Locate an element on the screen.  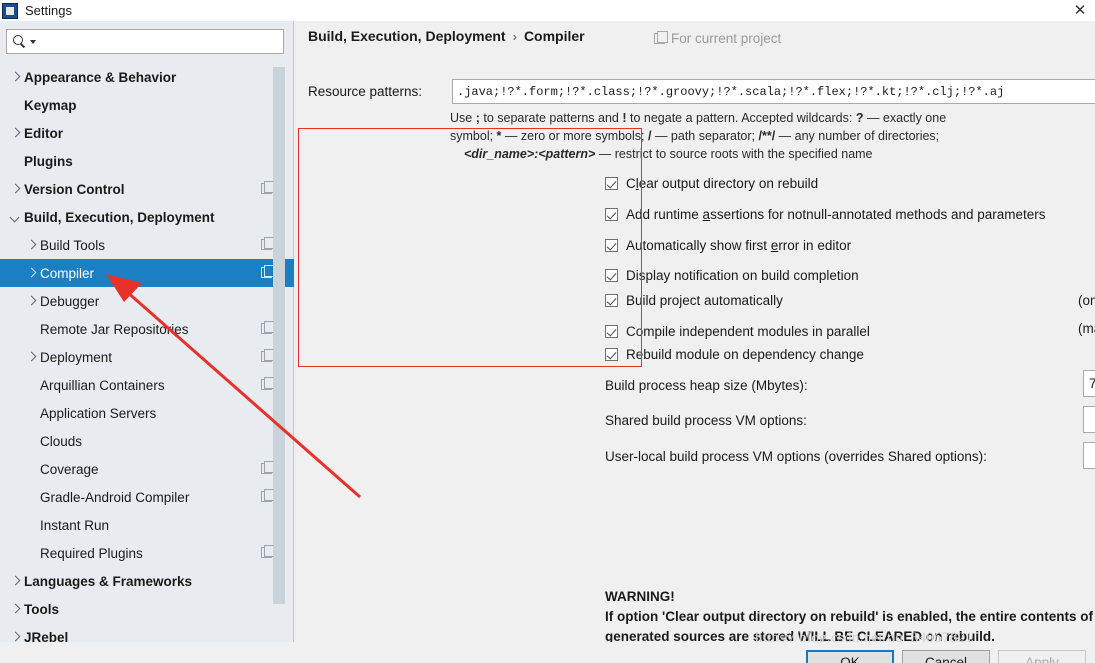
sidebar-item-application-servers: Application Servers is located at coordinates (147, 413).